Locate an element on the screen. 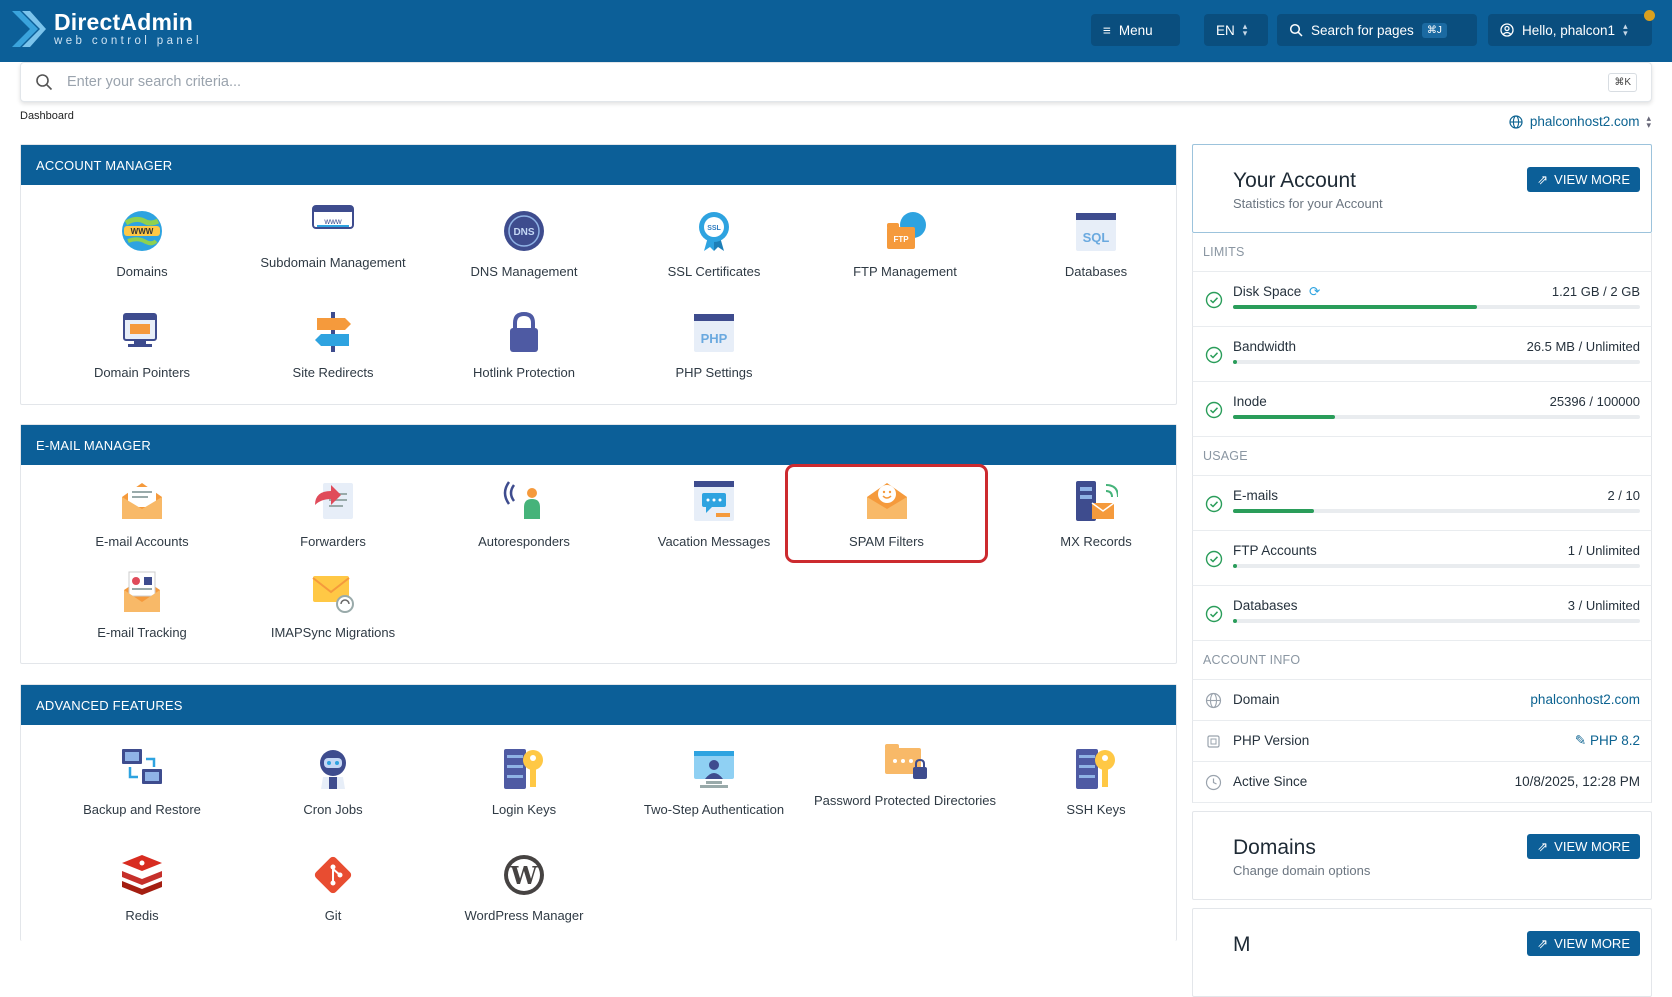  svg-text: SQL is located at coordinates (1096, 237).